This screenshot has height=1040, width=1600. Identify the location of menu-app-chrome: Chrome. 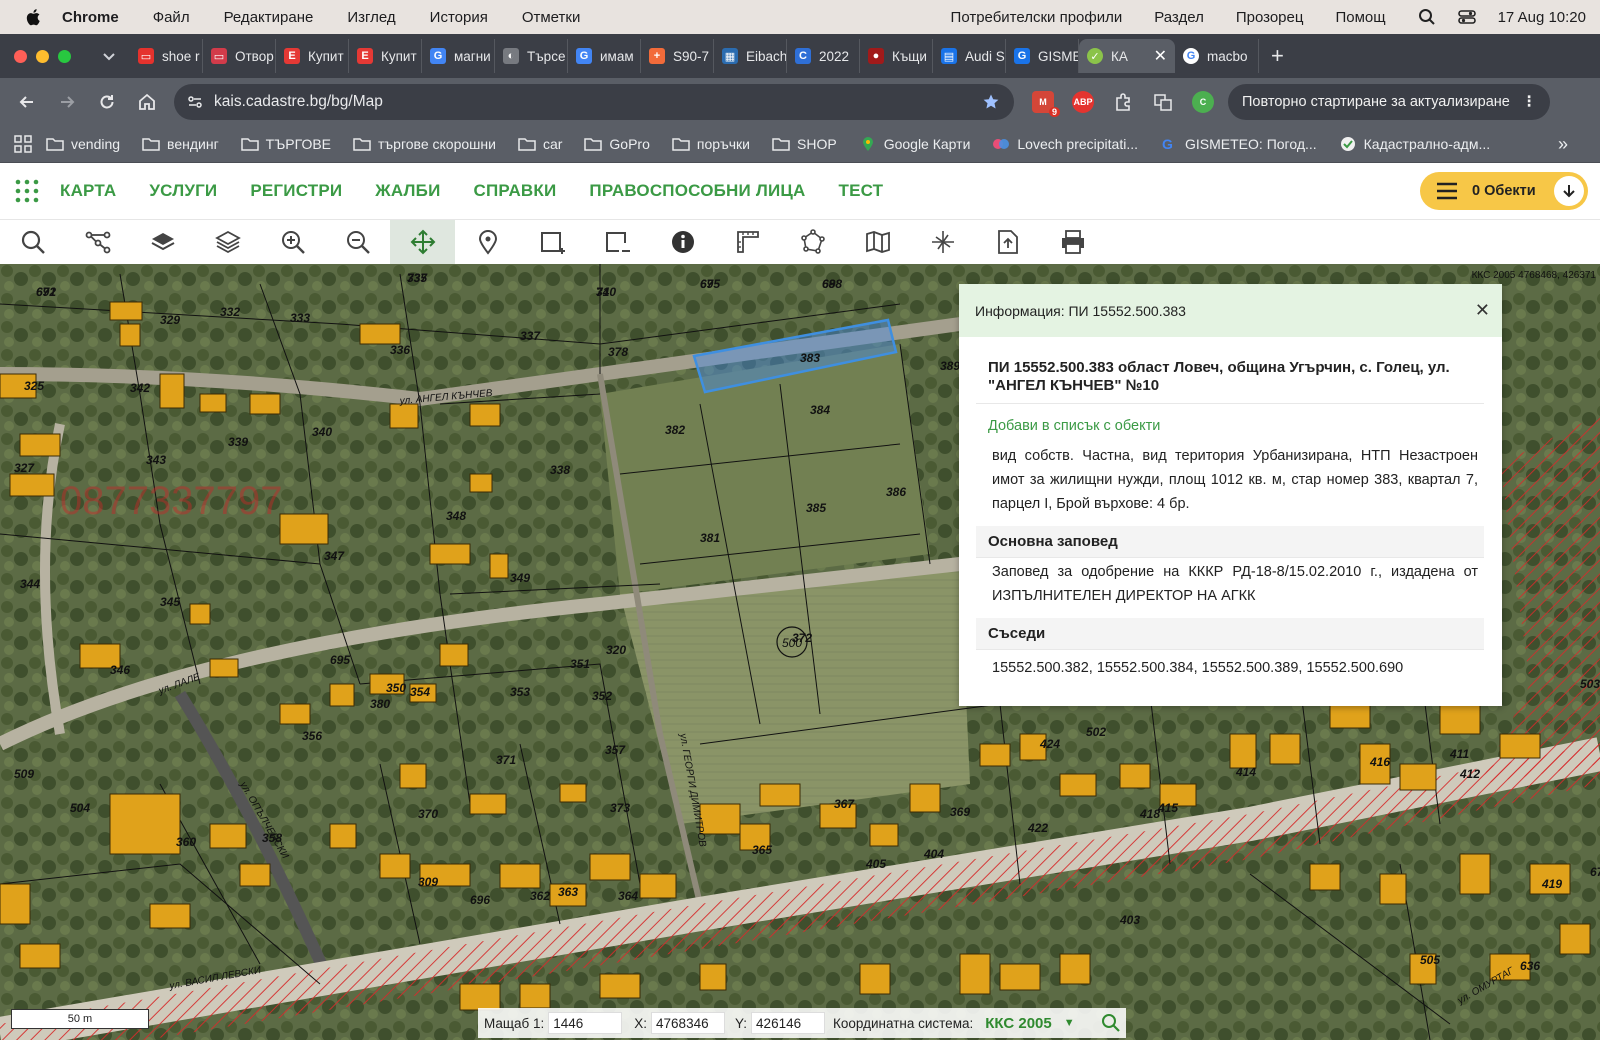
(90, 17).